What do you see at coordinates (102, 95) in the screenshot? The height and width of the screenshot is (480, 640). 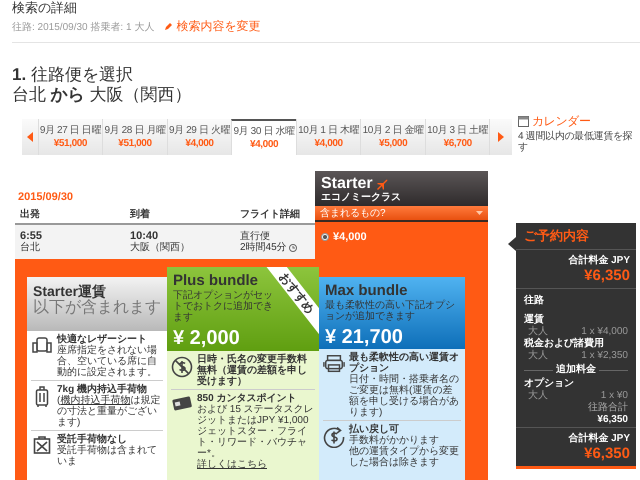 I see `route-title: 台北 から 大阪（関西）` at bounding box center [102, 95].